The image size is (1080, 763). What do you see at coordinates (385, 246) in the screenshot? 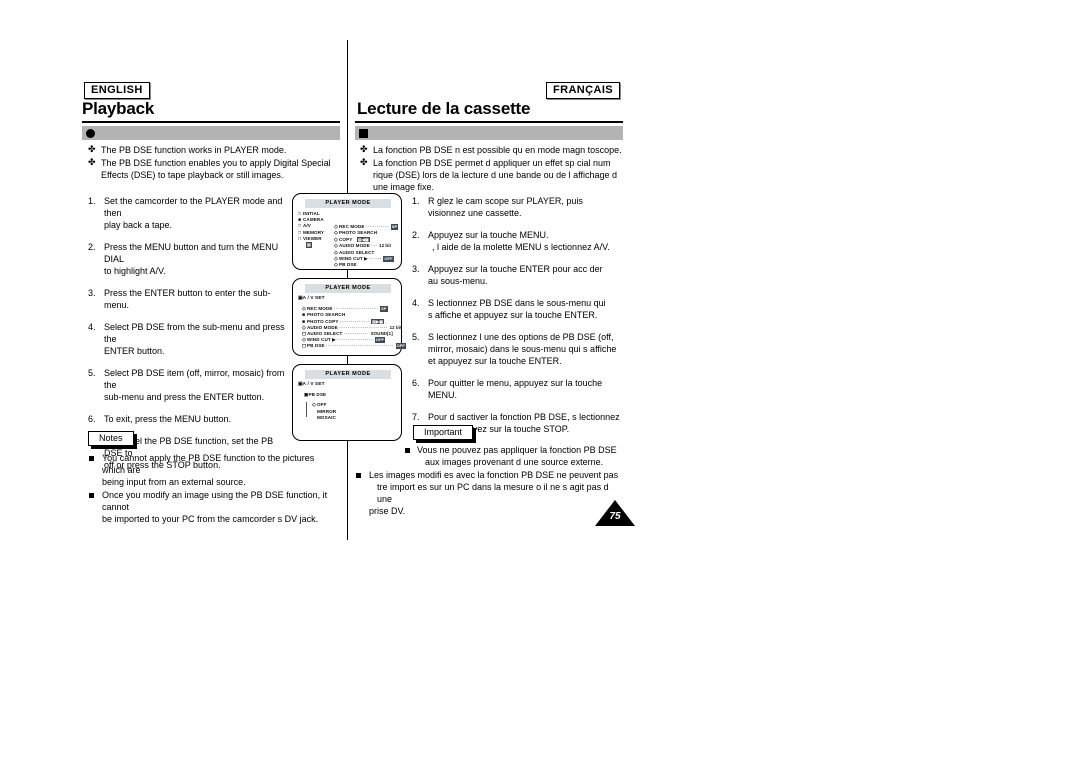
I see `menu-value: 12 bit` at bounding box center [385, 246].